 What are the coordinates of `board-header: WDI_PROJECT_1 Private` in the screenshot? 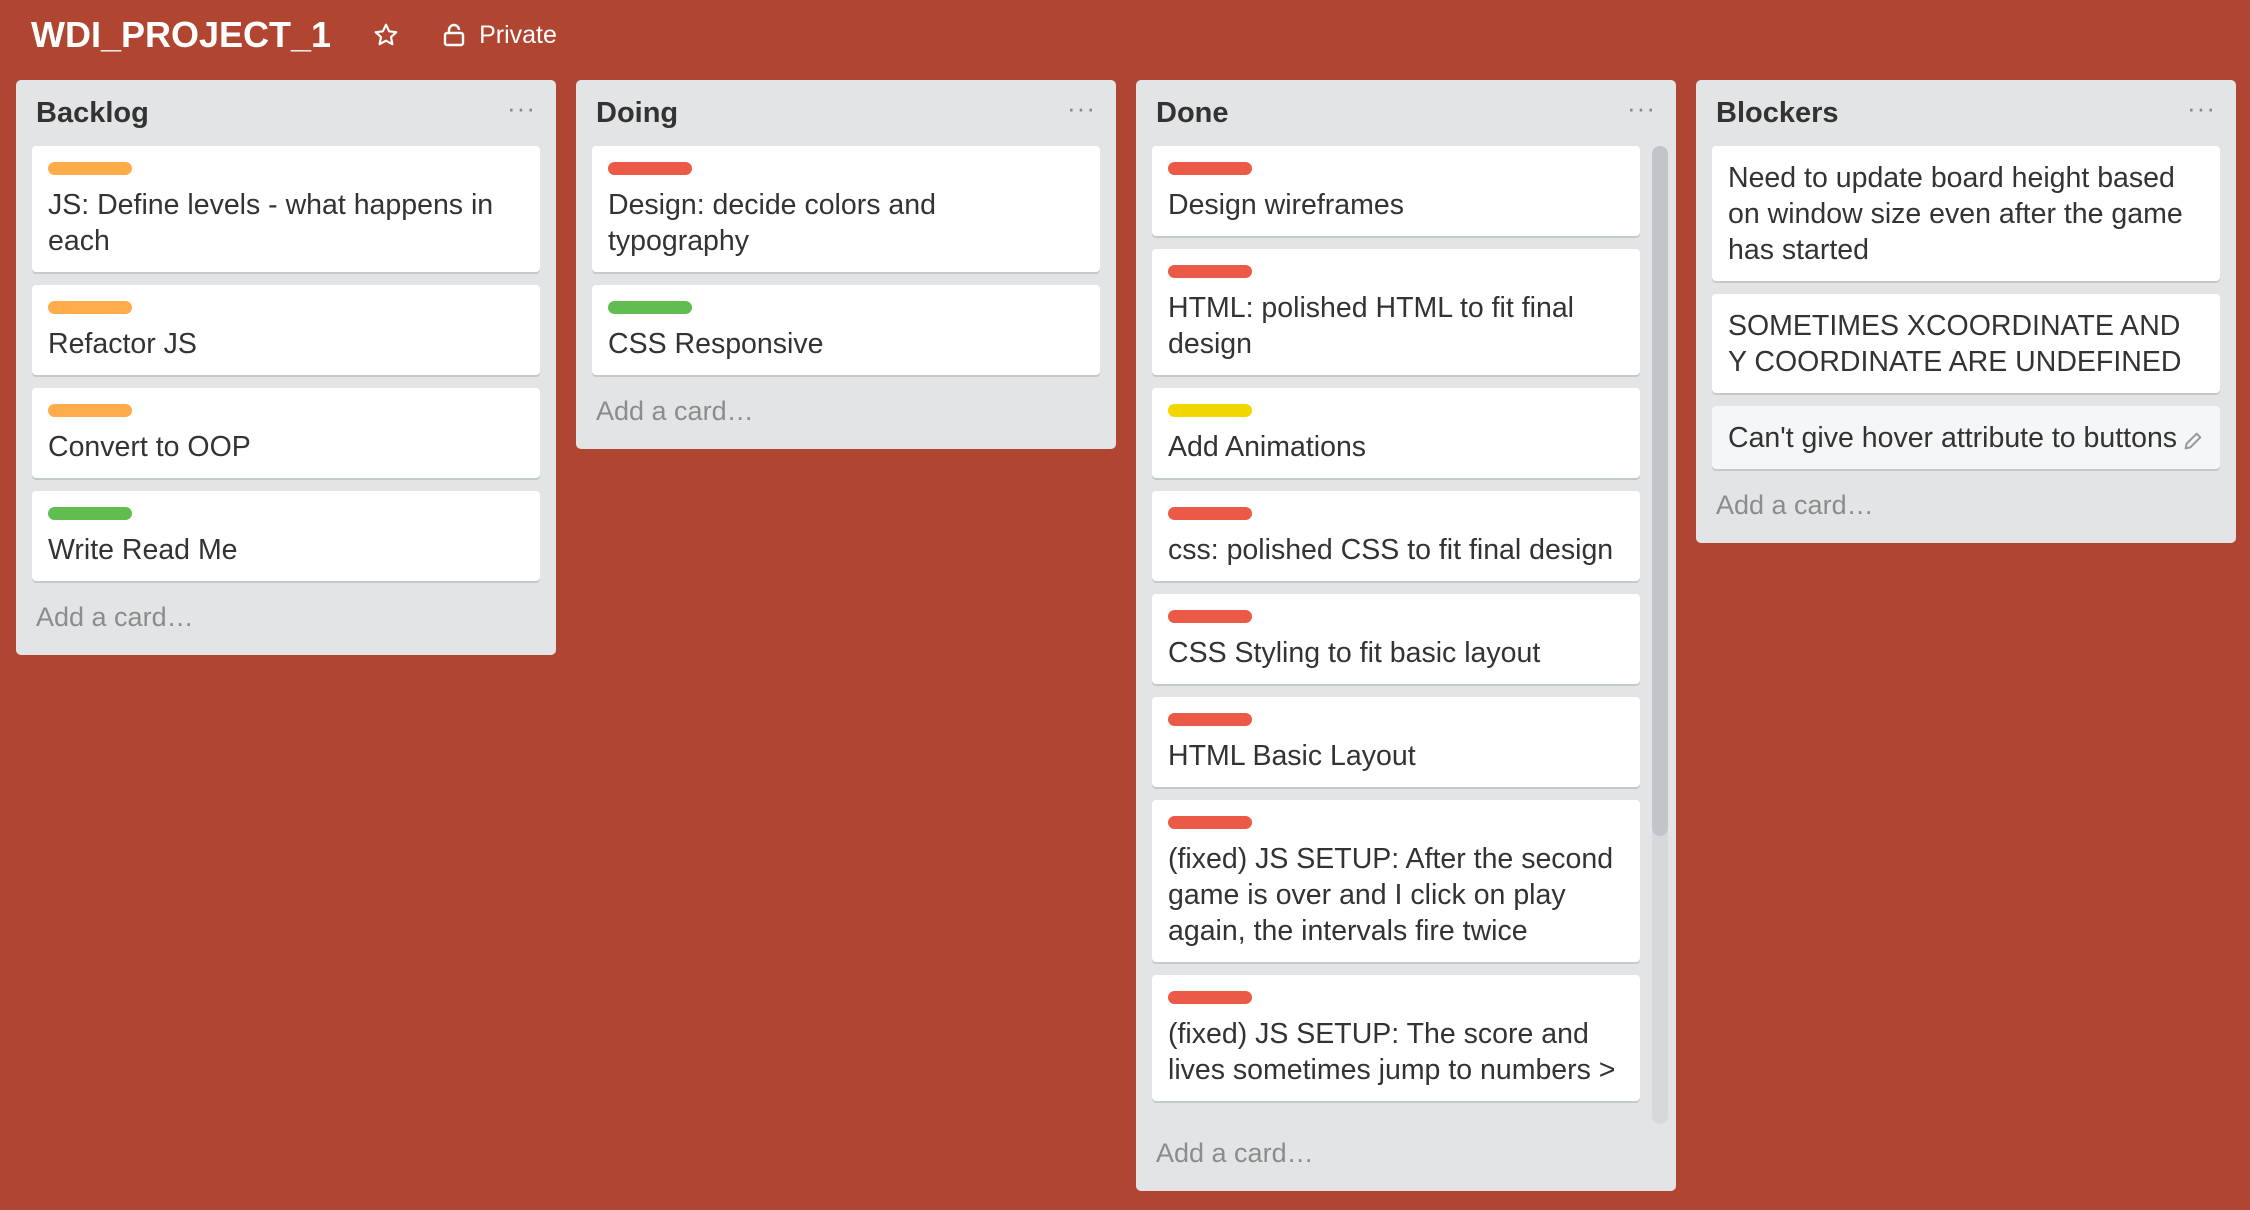 It's located at (1125, 35).